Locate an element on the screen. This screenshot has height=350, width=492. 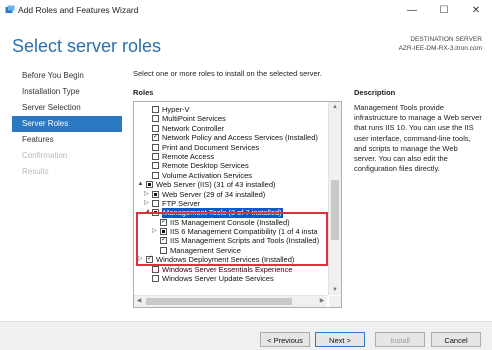
role-label: FTP Server is located at coordinates (181, 203).